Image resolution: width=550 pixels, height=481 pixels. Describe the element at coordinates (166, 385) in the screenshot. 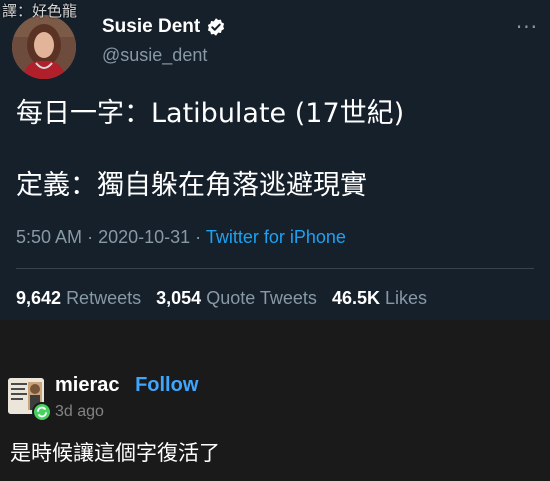

I see `follow-button: Follow` at that location.